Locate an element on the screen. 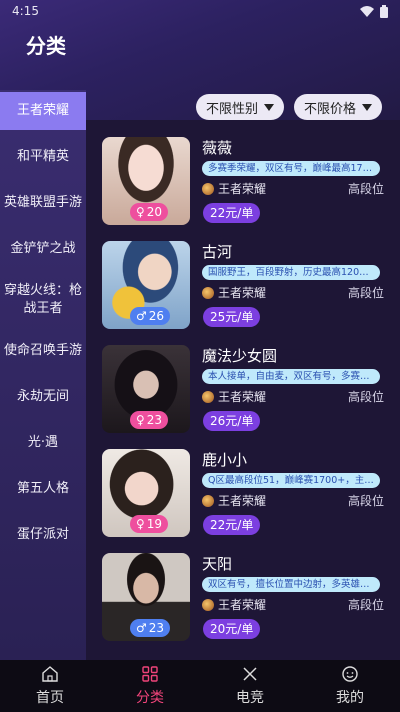 The image size is (400, 712). tab-esports-label: 电竞 is located at coordinates (250, 698).